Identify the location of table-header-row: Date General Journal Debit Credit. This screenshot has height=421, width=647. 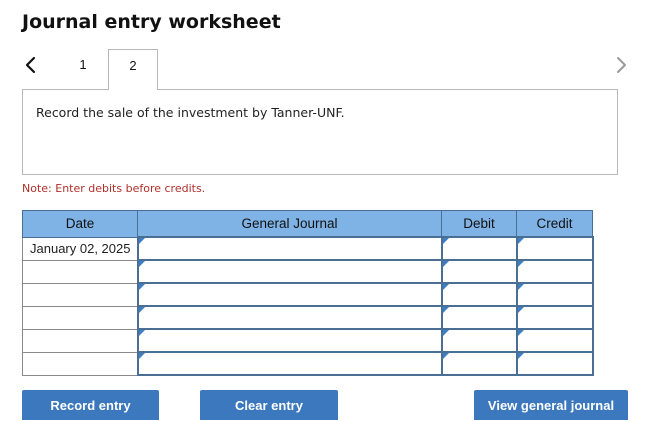
(307, 224).